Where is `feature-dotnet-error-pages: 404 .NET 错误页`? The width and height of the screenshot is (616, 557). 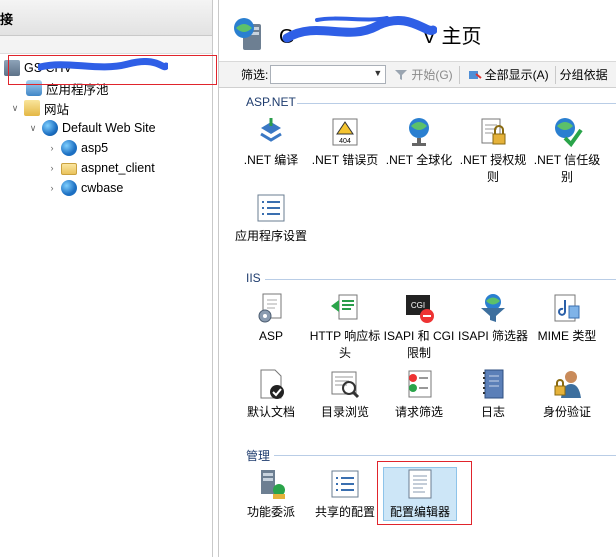 feature-dotnet-error-pages: 404 .NET 错误页 is located at coordinates (345, 142).